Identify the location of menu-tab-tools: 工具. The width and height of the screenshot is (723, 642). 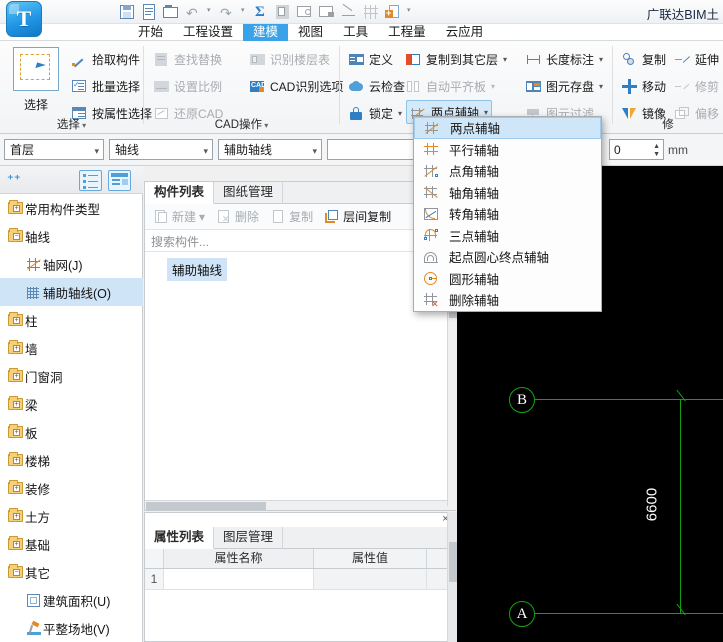
(355, 32).